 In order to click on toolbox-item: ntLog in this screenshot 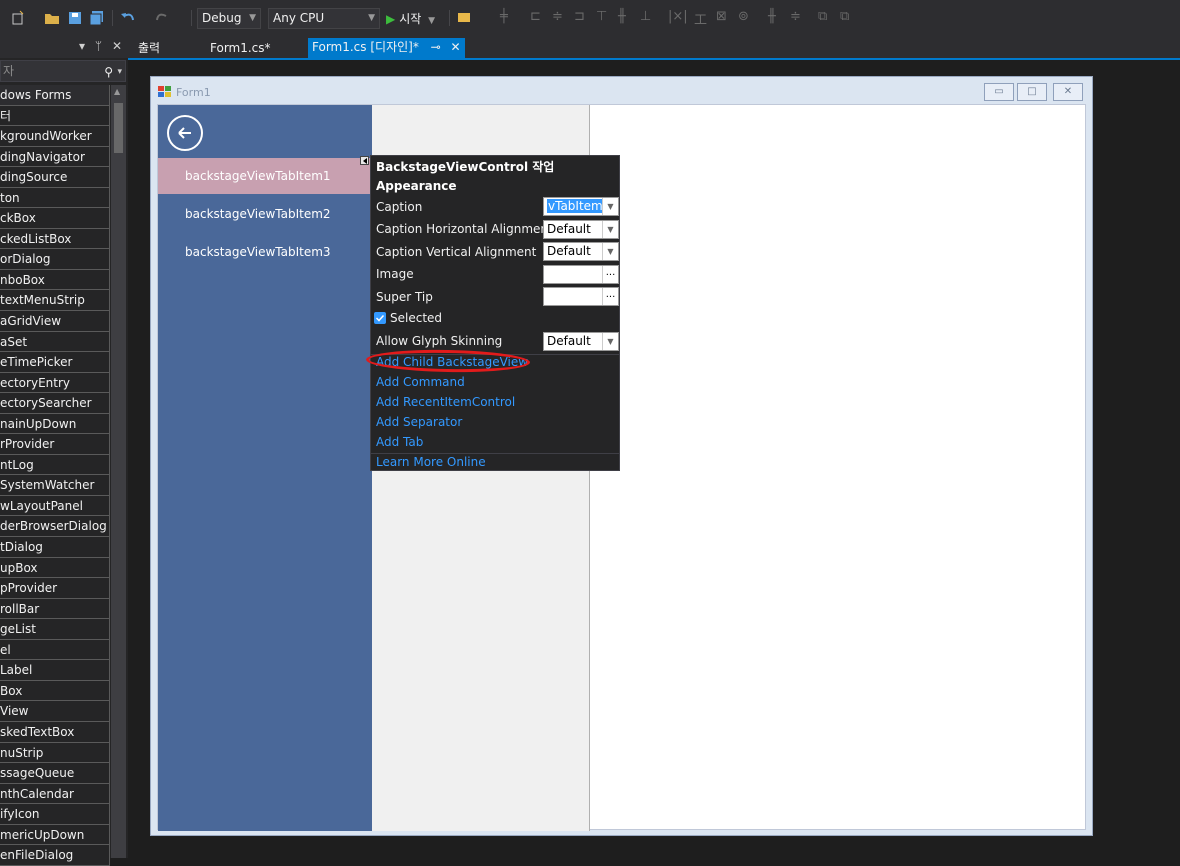, I will do `click(55, 465)`.